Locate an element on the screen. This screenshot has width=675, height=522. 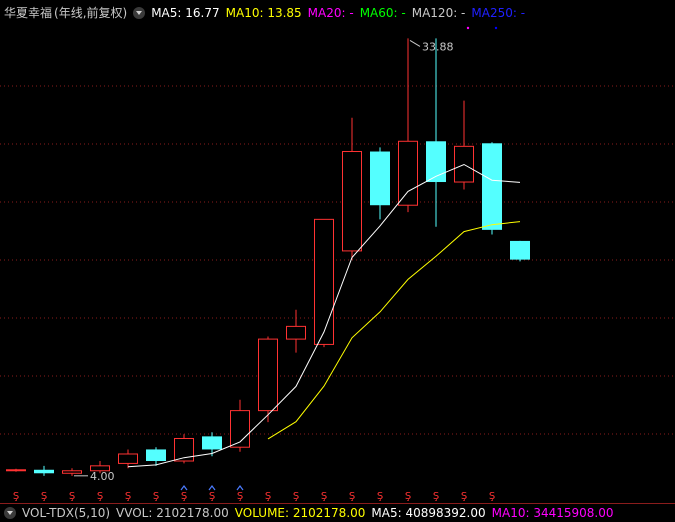
volume-ma5-value: MA5: 40898392.00 is located at coordinates (428, 513).